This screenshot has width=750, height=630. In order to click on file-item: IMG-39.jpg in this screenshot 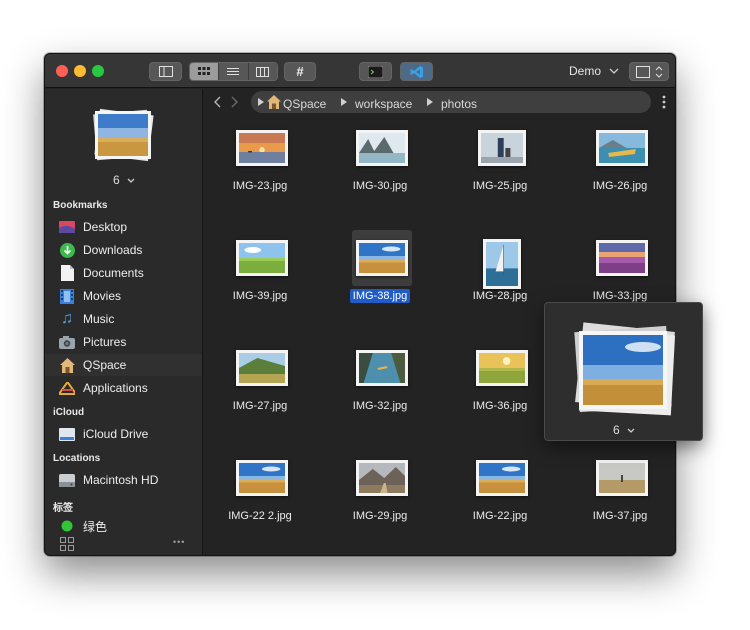, I will do `click(260, 276)`.